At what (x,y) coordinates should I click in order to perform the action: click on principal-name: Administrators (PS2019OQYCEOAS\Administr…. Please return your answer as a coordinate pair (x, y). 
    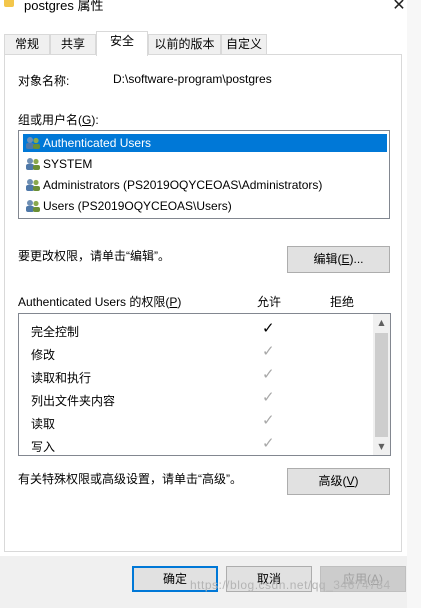
    Looking at the image, I should click on (183, 185).